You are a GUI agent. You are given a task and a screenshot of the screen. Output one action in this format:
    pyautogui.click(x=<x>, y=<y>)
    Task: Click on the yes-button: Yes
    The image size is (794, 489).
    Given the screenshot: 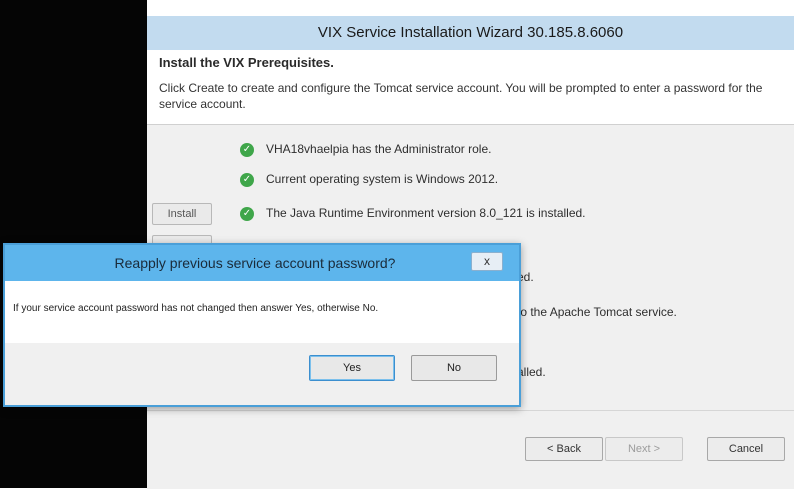 What is the action you would take?
    pyautogui.click(x=352, y=368)
    